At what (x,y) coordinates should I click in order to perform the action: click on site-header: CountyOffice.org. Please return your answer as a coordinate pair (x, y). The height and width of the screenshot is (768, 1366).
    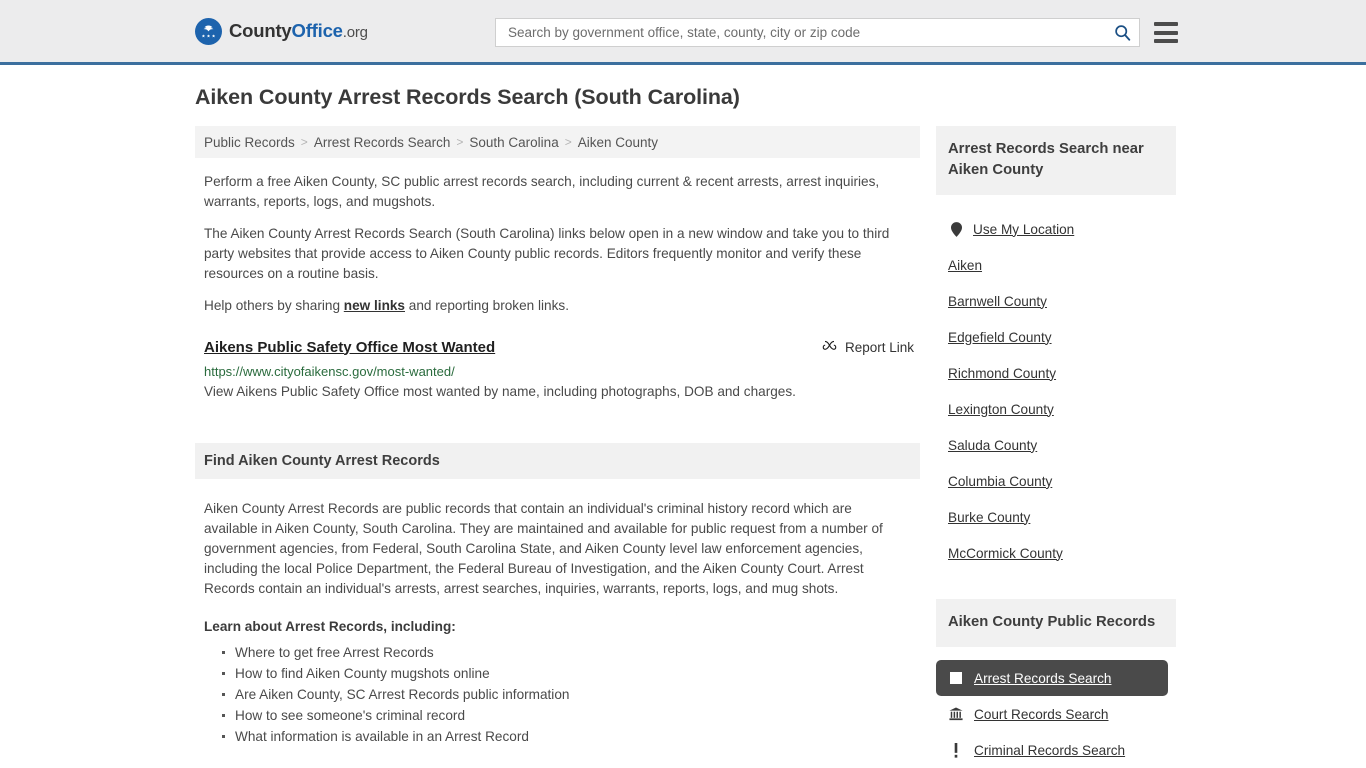
    Looking at the image, I should click on (683, 32).